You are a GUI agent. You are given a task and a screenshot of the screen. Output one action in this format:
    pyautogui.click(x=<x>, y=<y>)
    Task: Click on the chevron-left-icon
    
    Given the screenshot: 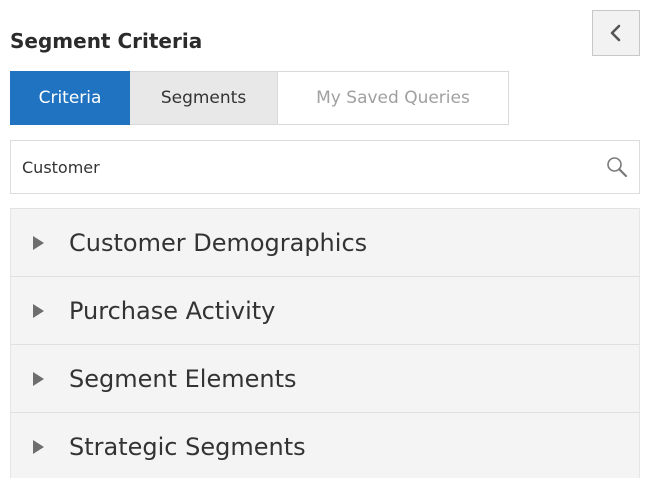 What is the action you would take?
    pyautogui.click(x=615, y=33)
    